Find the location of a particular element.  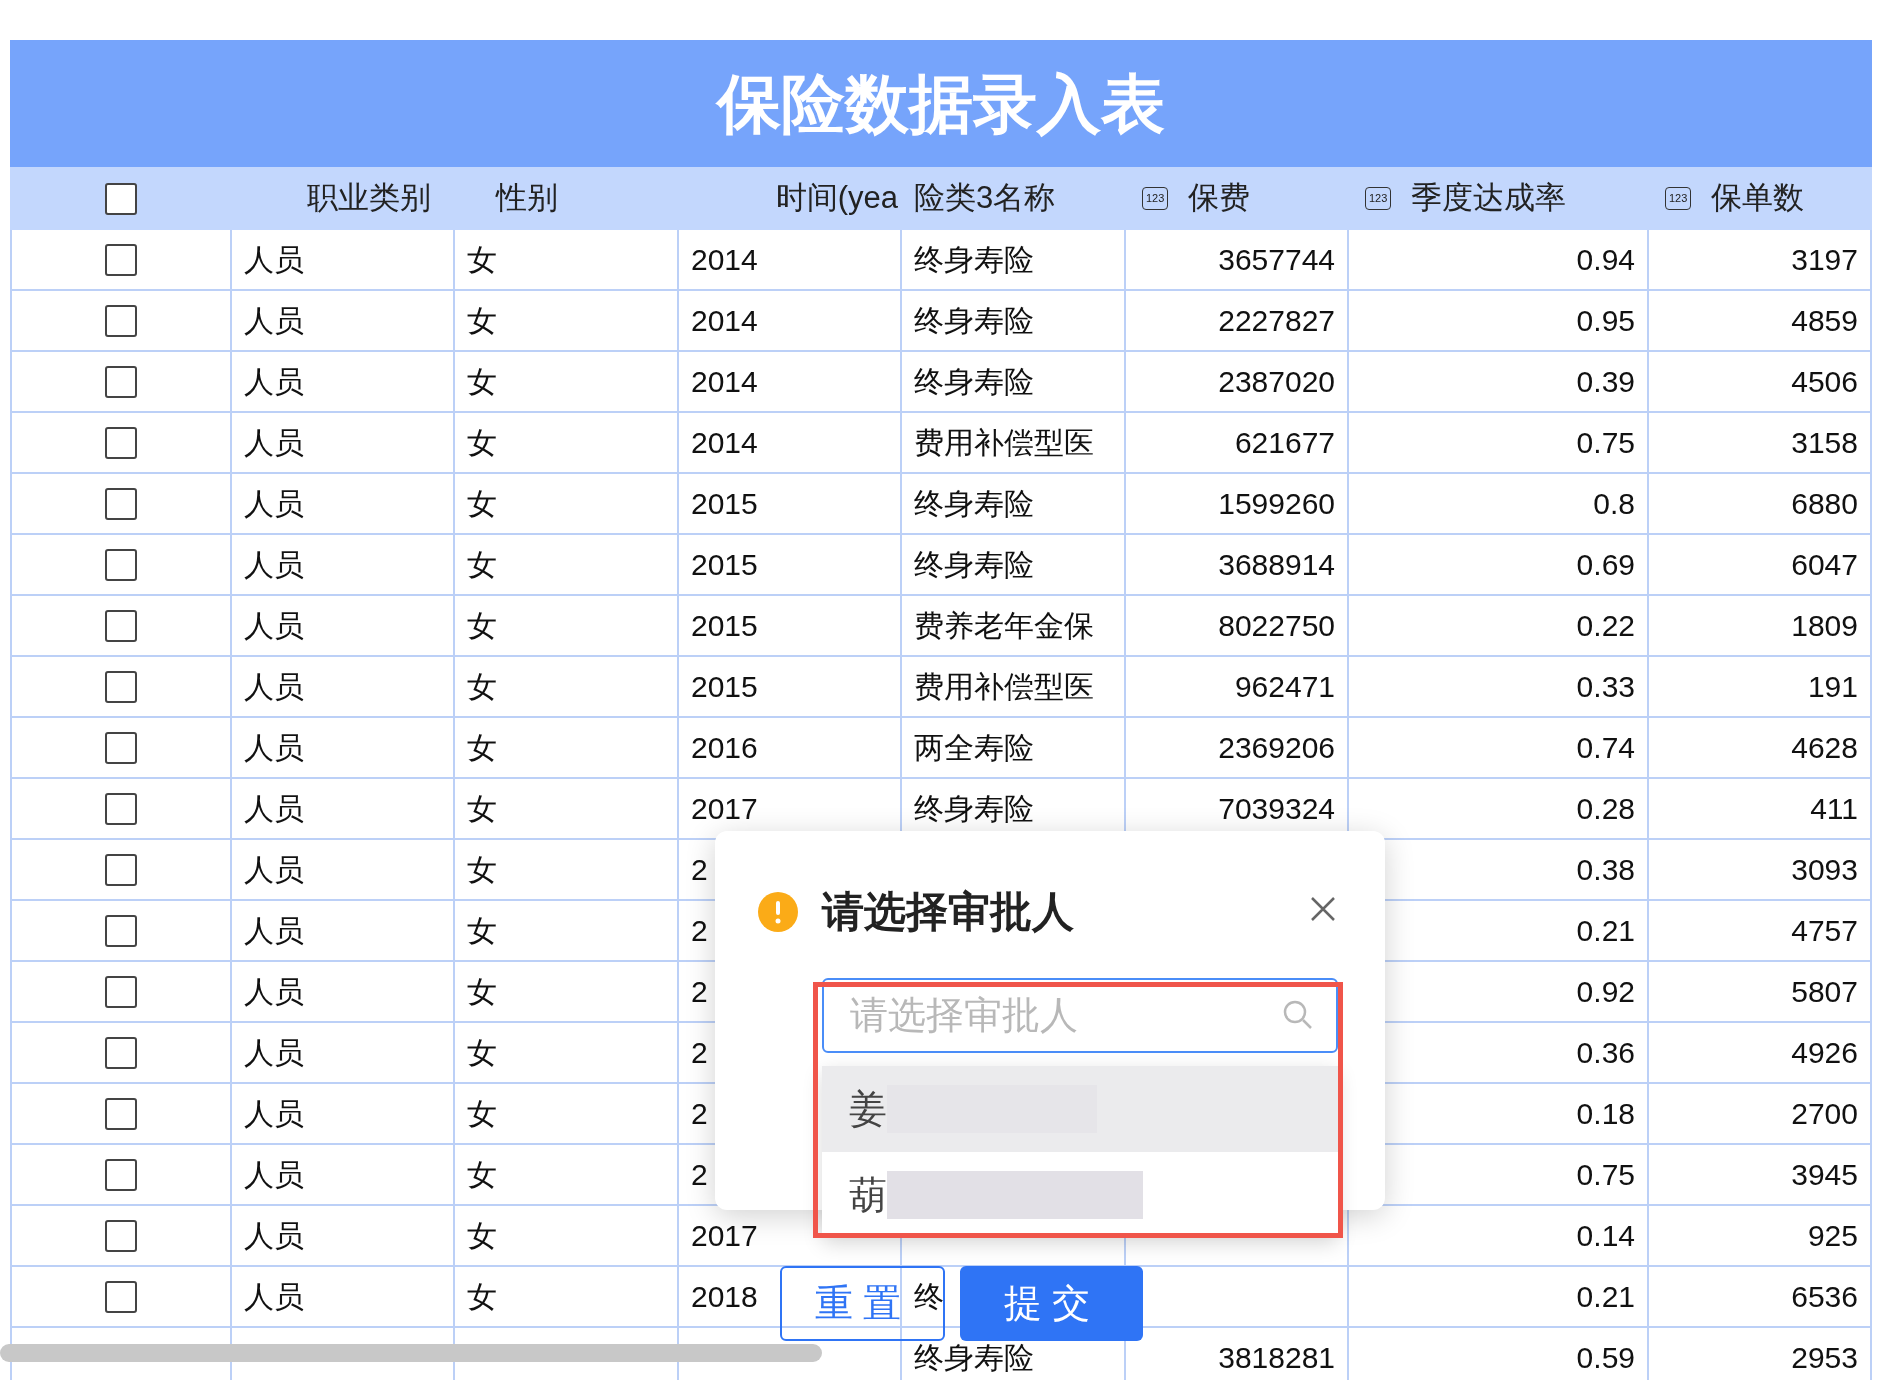

table-cell-text: 2018 is located at coordinates (724, 1297).